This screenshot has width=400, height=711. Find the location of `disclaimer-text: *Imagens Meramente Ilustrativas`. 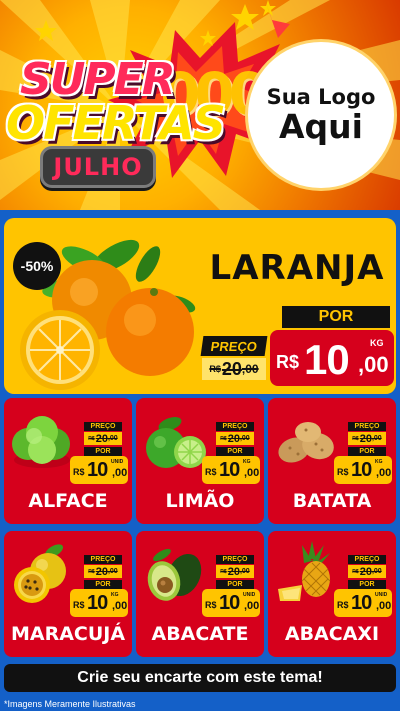

disclaimer-text: *Imagens Meramente Ilustrativas is located at coordinates (70, 704).